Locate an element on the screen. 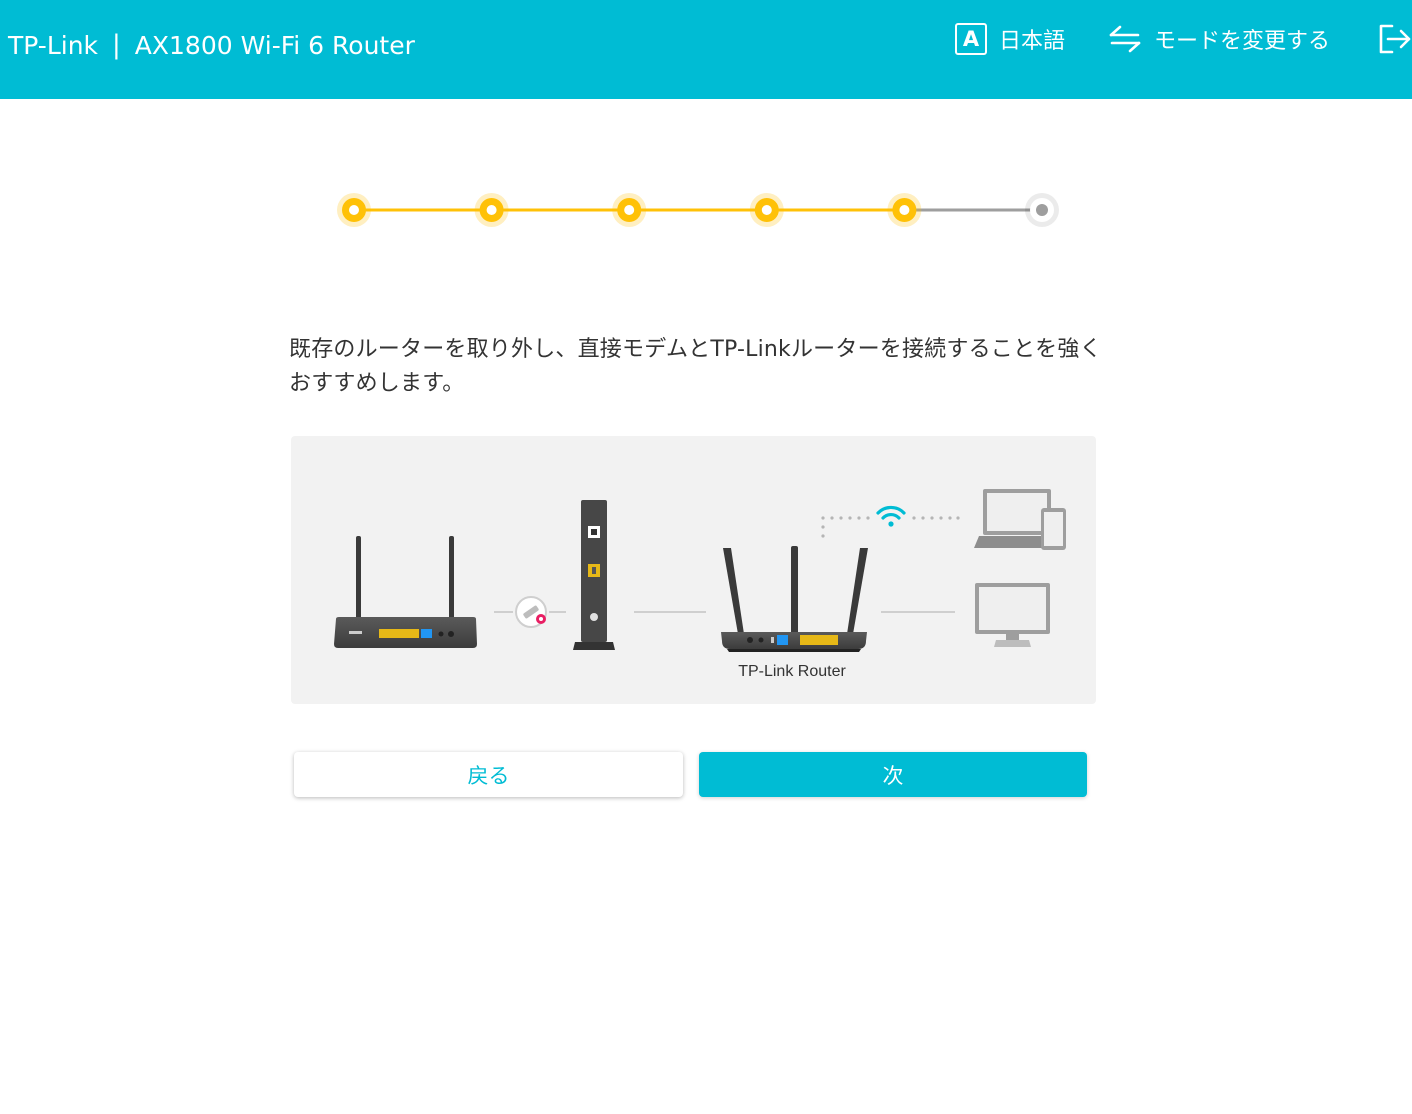 The width and height of the screenshot is (1412, 1114). progress-stepper is located at coordinates (698, 210).